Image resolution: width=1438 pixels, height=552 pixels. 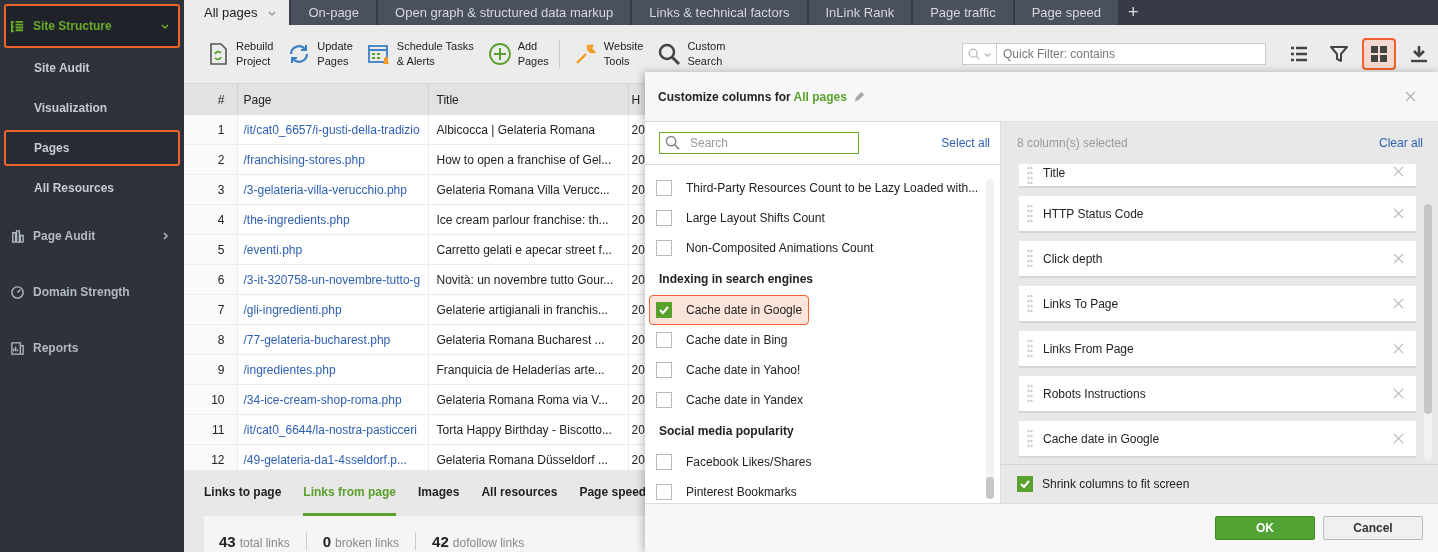 What do you see at coordinates (165, 236) in the screenshot?
I see `chevron-right-icon` at bounding box center [165, 236].